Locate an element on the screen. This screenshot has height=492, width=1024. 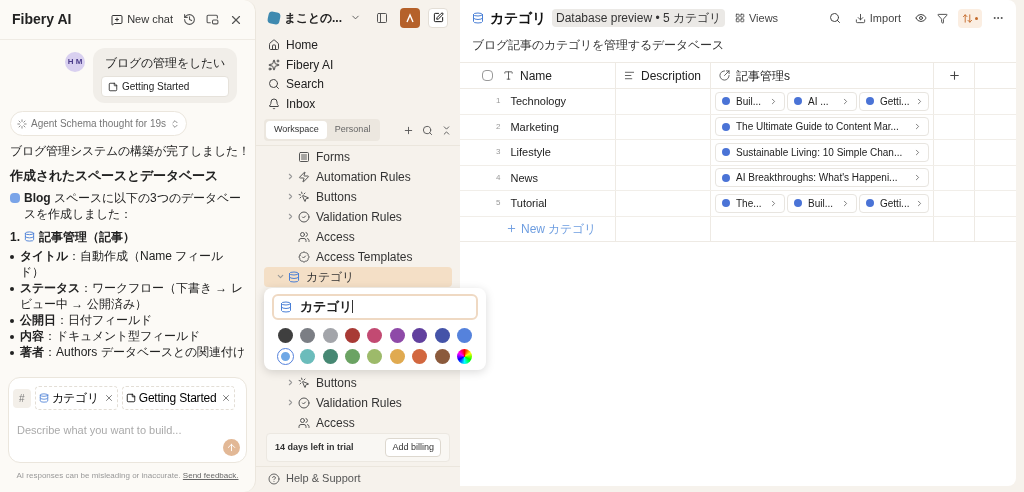
arrow-up-icon is located at coordinates (231, 447).